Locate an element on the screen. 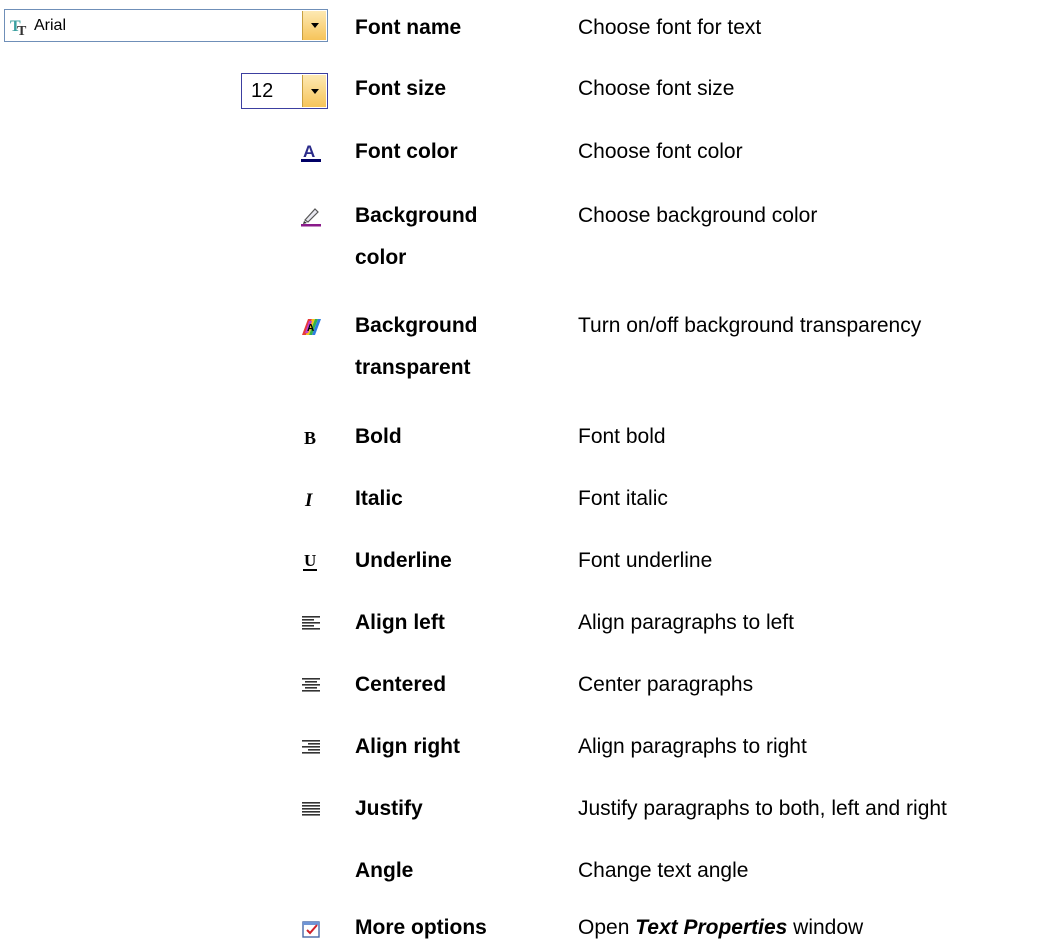  row-desc: Align paragraphs to right is located at coordinates (692, 746).